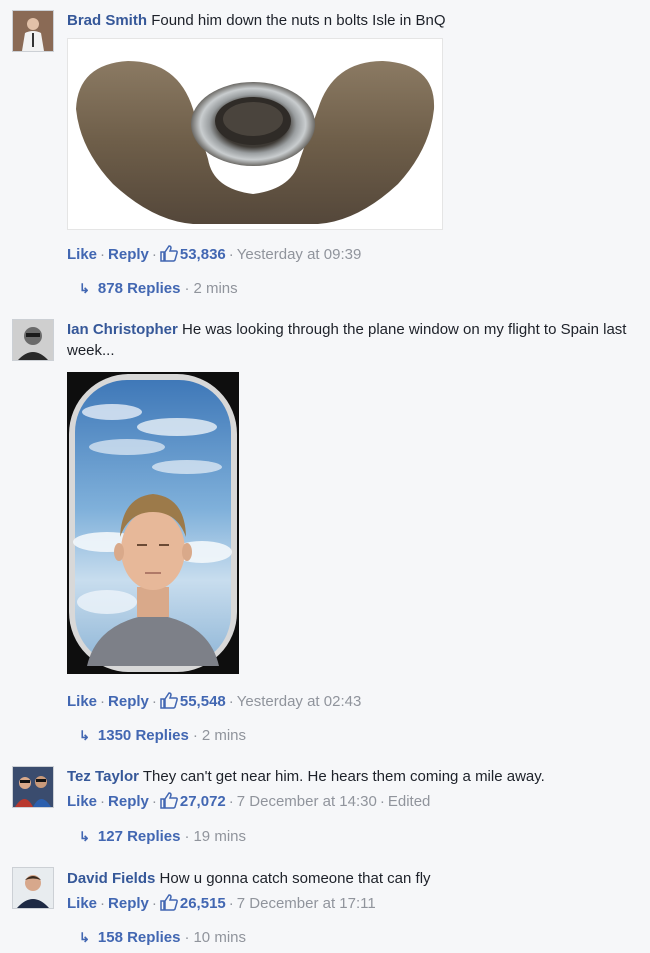 Image resolution: width=650 pixels, height=953 pixels. I want to click on timestamp: 7 December at 17:11, so click(306, 903).